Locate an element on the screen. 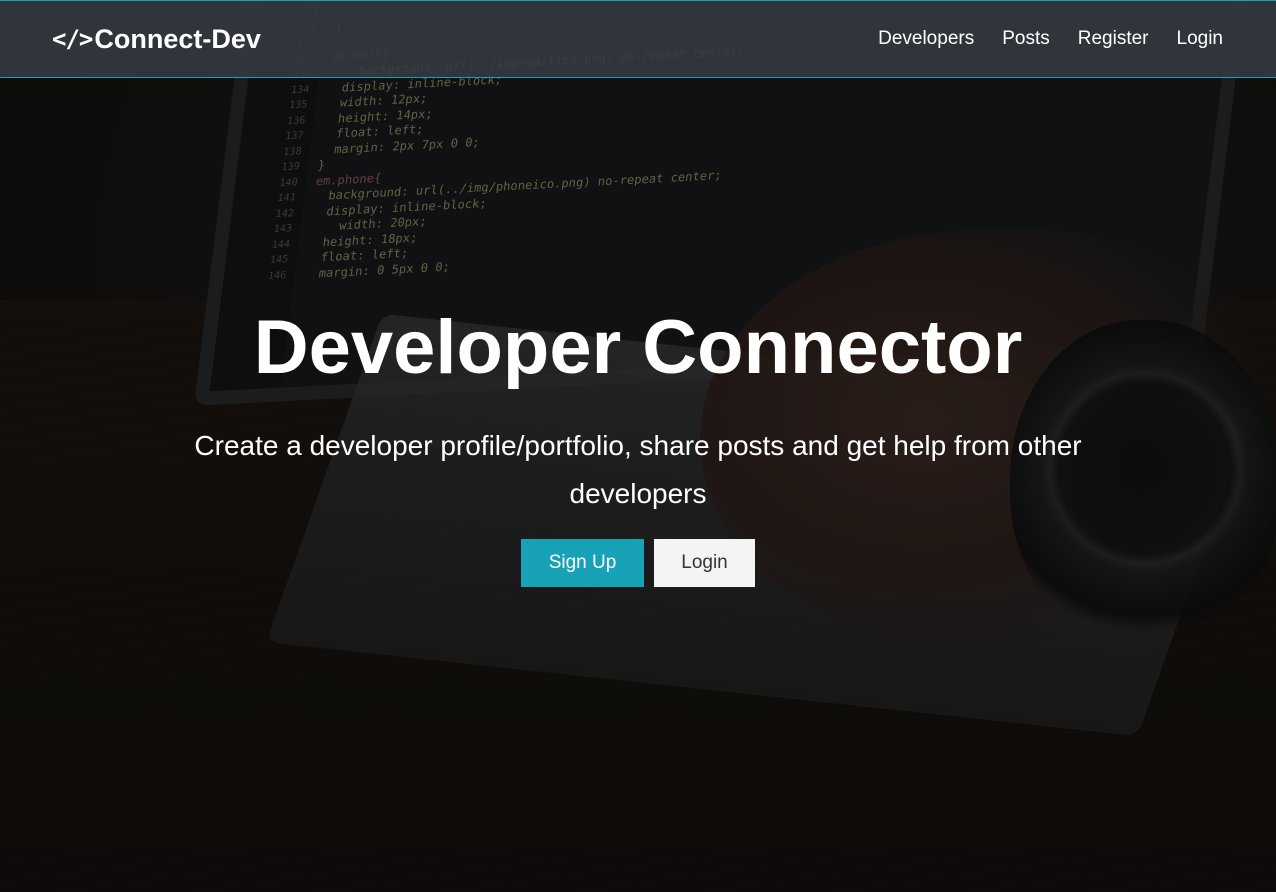  brand-logo-link: </> Connect-Dev is located at coordinates (156, 39).